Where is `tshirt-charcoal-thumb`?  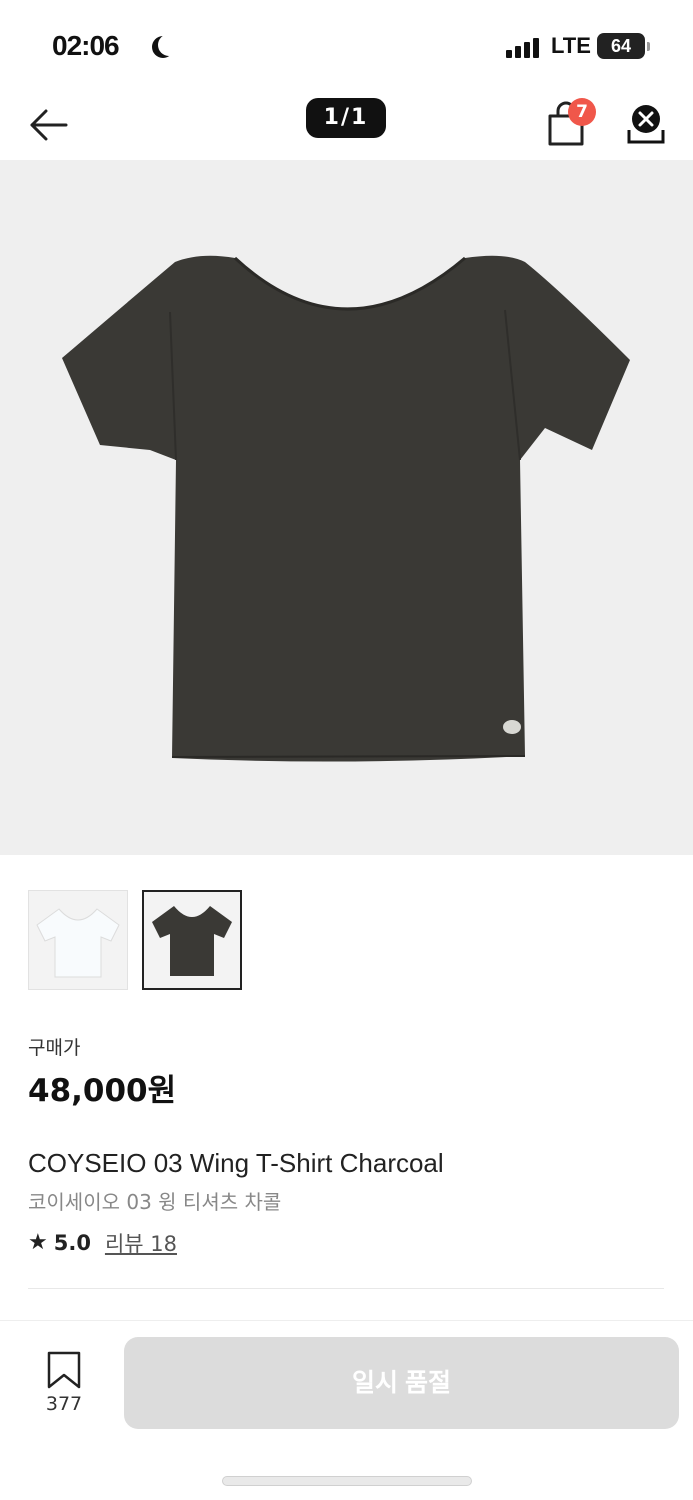
tshirt-charcoal-thumb is located at coordinates (192, 941).